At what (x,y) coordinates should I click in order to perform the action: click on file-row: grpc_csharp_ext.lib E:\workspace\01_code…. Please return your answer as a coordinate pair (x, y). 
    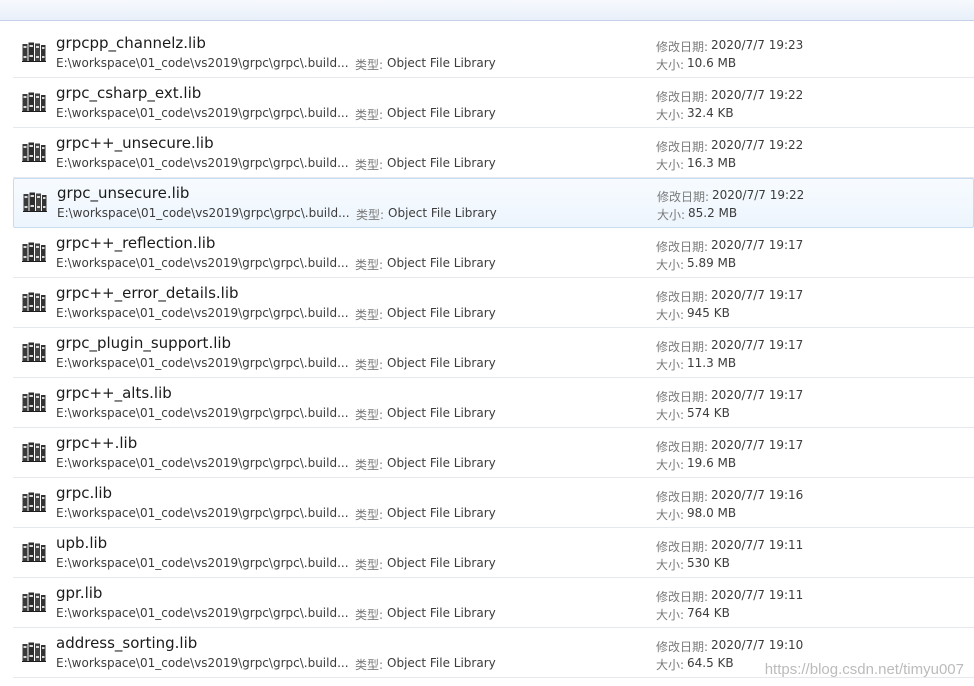
    Looking at the image, I should click on (487, 103).